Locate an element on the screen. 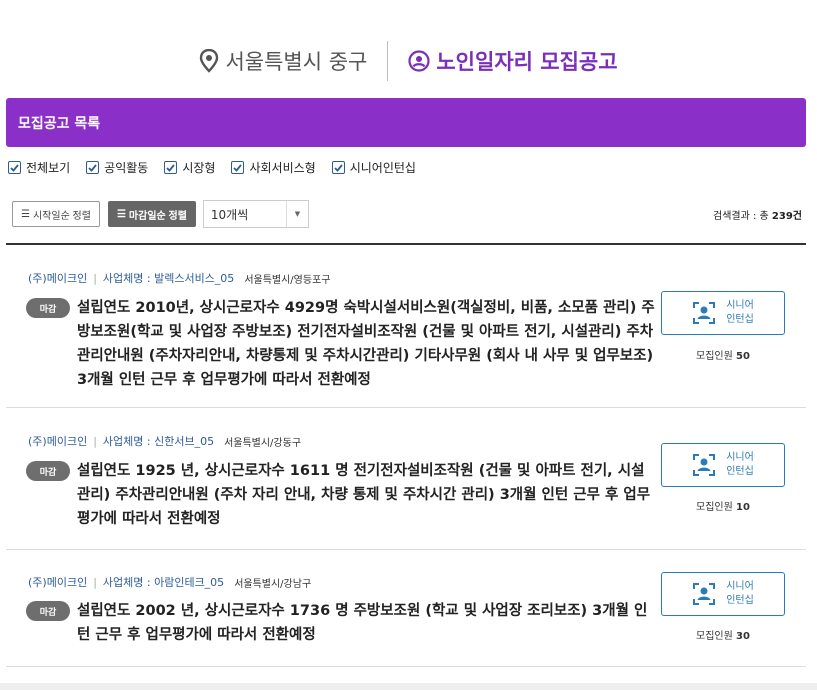  location-pin-icon is located at coordinates (209, 61).